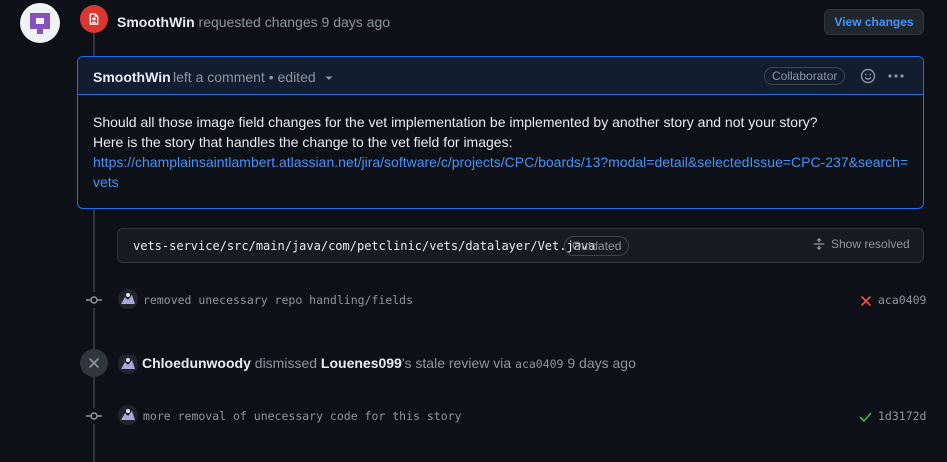 This screenshot has height=462, width=947. What do you see at coordinates (601, 363) in the screenshot?
I see `dismissal-time: 9 days ago` at bounding box center [601, 363].